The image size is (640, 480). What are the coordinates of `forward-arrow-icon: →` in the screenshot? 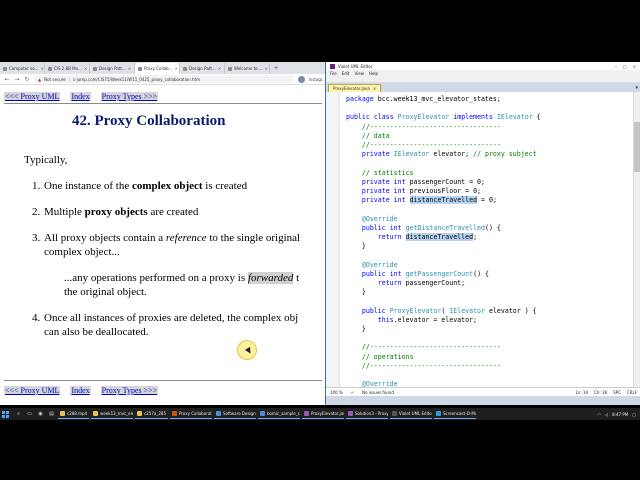 It's located at (17, 79).